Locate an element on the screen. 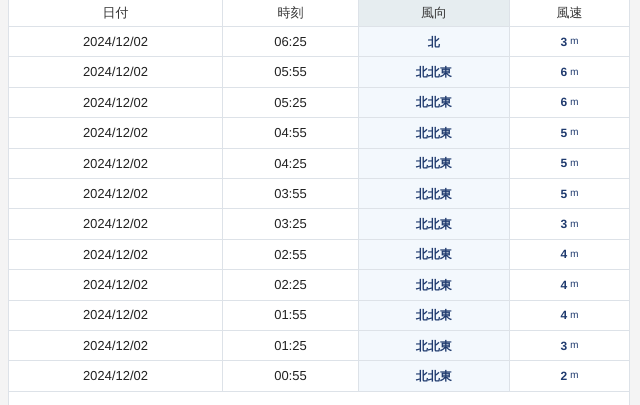  table-cell: 北 is located at coordinates (434, 41).